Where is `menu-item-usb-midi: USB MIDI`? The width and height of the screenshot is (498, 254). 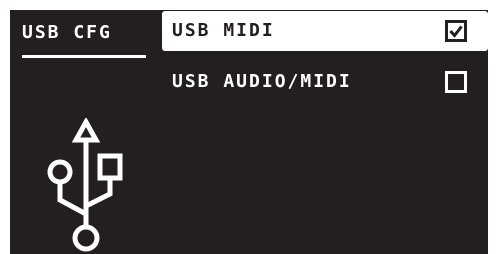 menu-item-usb-midi: USB MIDI is located at coordinates (325, 31).